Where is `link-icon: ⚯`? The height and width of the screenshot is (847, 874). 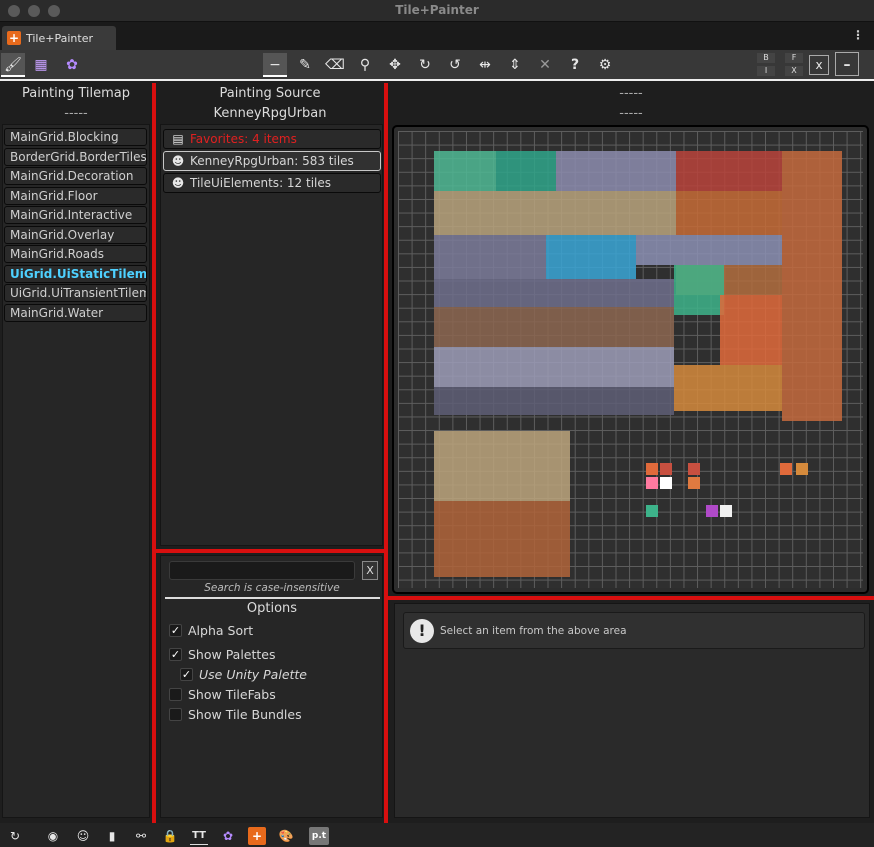 link-icon: ⚯ is located at coordinates (141, 836).